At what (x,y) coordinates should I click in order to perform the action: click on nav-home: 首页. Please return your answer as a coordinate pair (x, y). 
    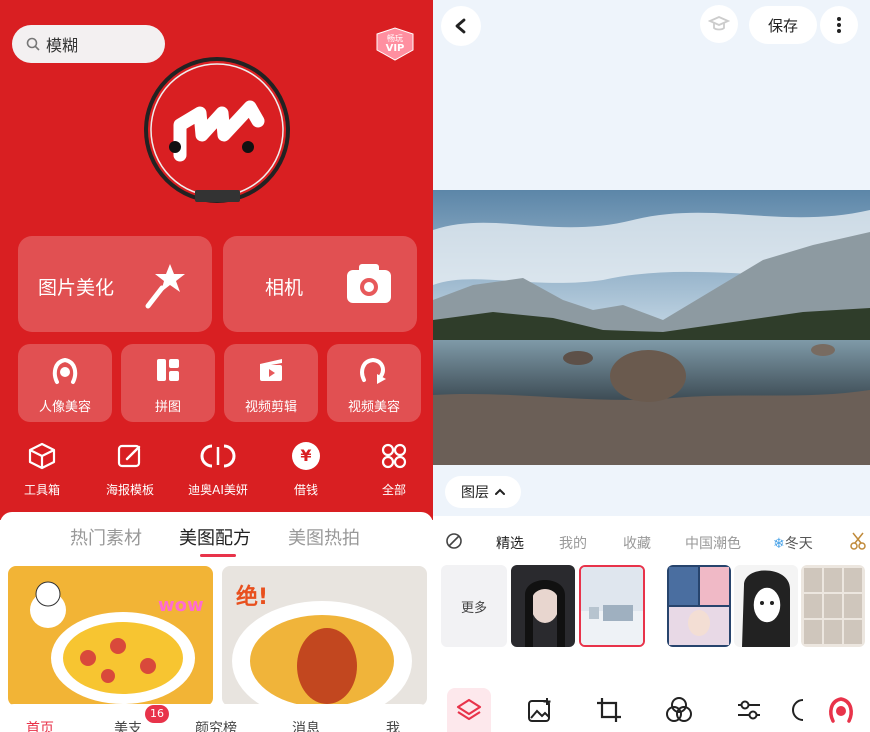
    Looking at the image, I should click on (40, 725).